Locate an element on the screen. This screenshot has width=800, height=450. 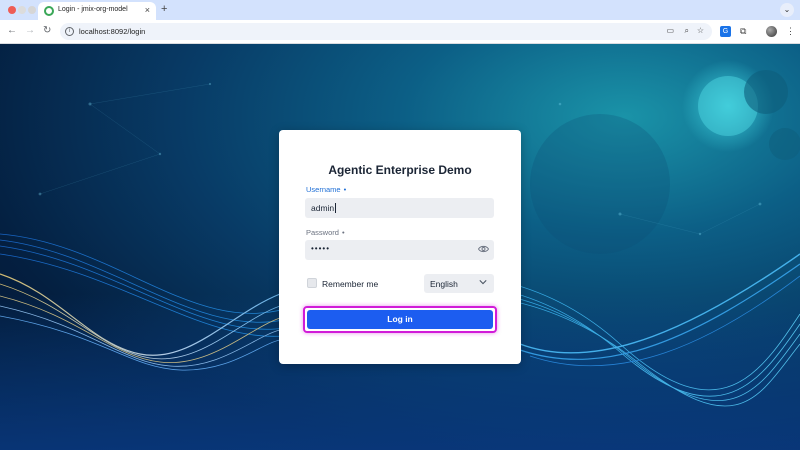
username-field: admin is located at coordinates (399, 208).